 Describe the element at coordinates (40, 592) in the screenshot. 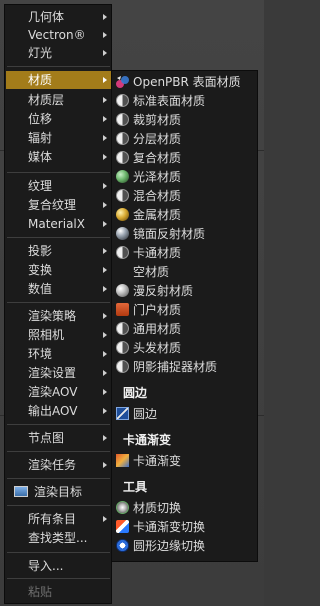

I see `menu-item-label: 粘贴` at that location.